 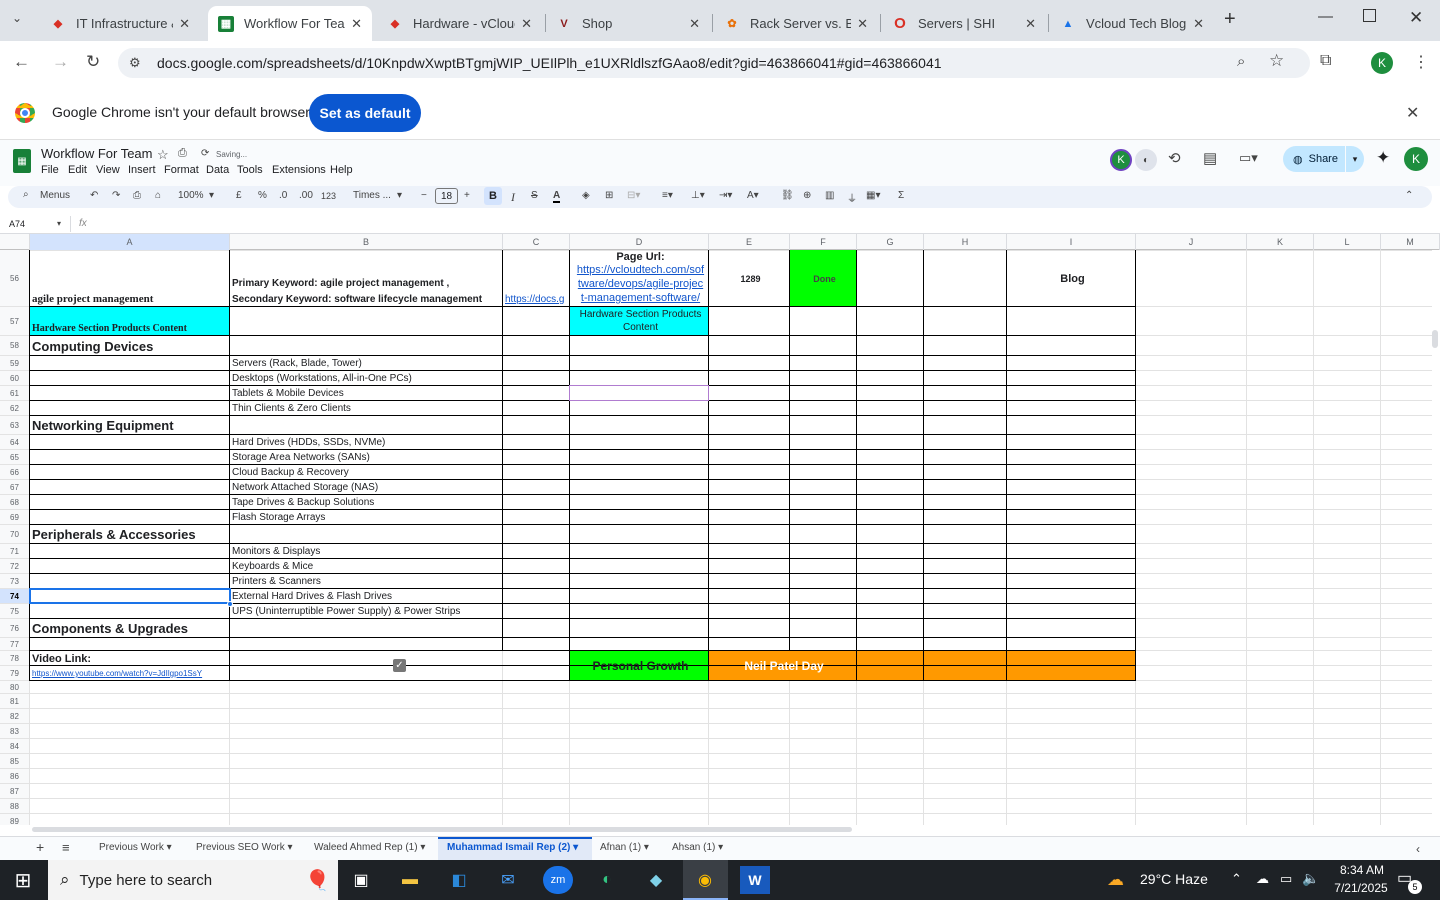 What do you see at coordinates (1071, 242) in the screenshot?
I see `column-header-i: I` at bounding box center [1071, 242].